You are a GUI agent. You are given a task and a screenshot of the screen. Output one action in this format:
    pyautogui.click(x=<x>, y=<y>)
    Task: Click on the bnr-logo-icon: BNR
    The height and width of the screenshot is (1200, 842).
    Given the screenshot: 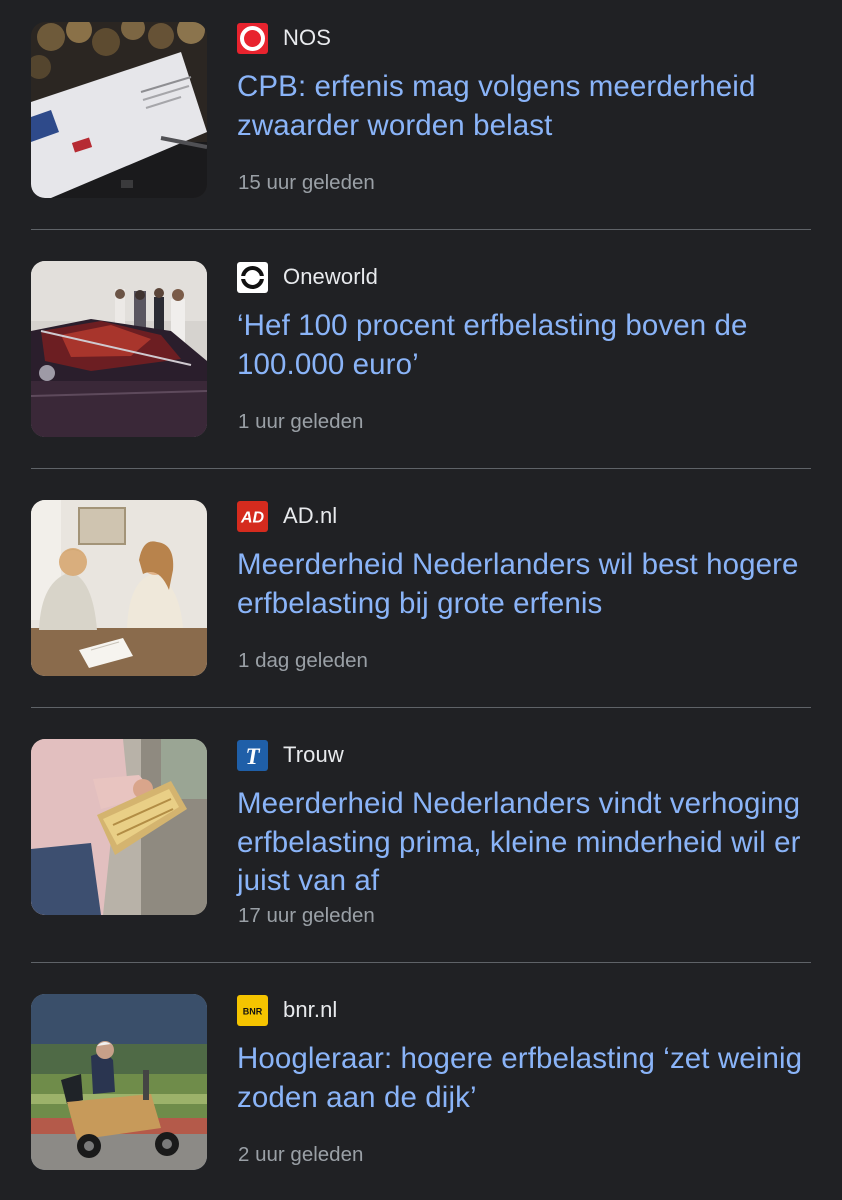 What is the action you would take?
    pyautogui.click(x=252, y=1010)
    